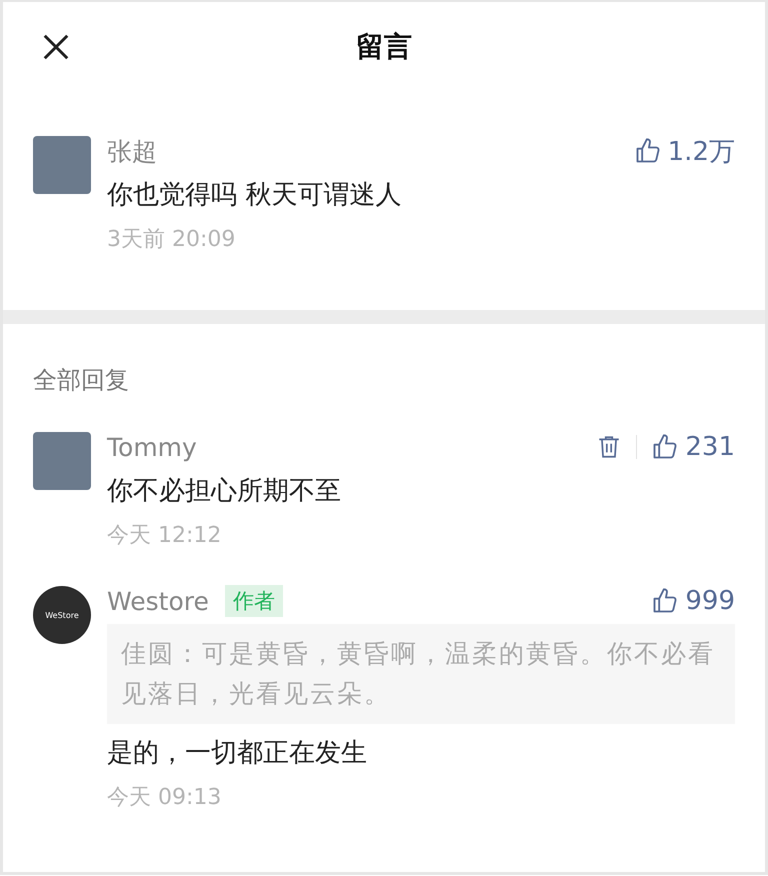 The width and height of the screenshot is (768, 876). What do you see at coordinates (224, 491) in the screenshot?
I see `comment-text: 你不必担心所期不至` at bounding box center [224, 491].